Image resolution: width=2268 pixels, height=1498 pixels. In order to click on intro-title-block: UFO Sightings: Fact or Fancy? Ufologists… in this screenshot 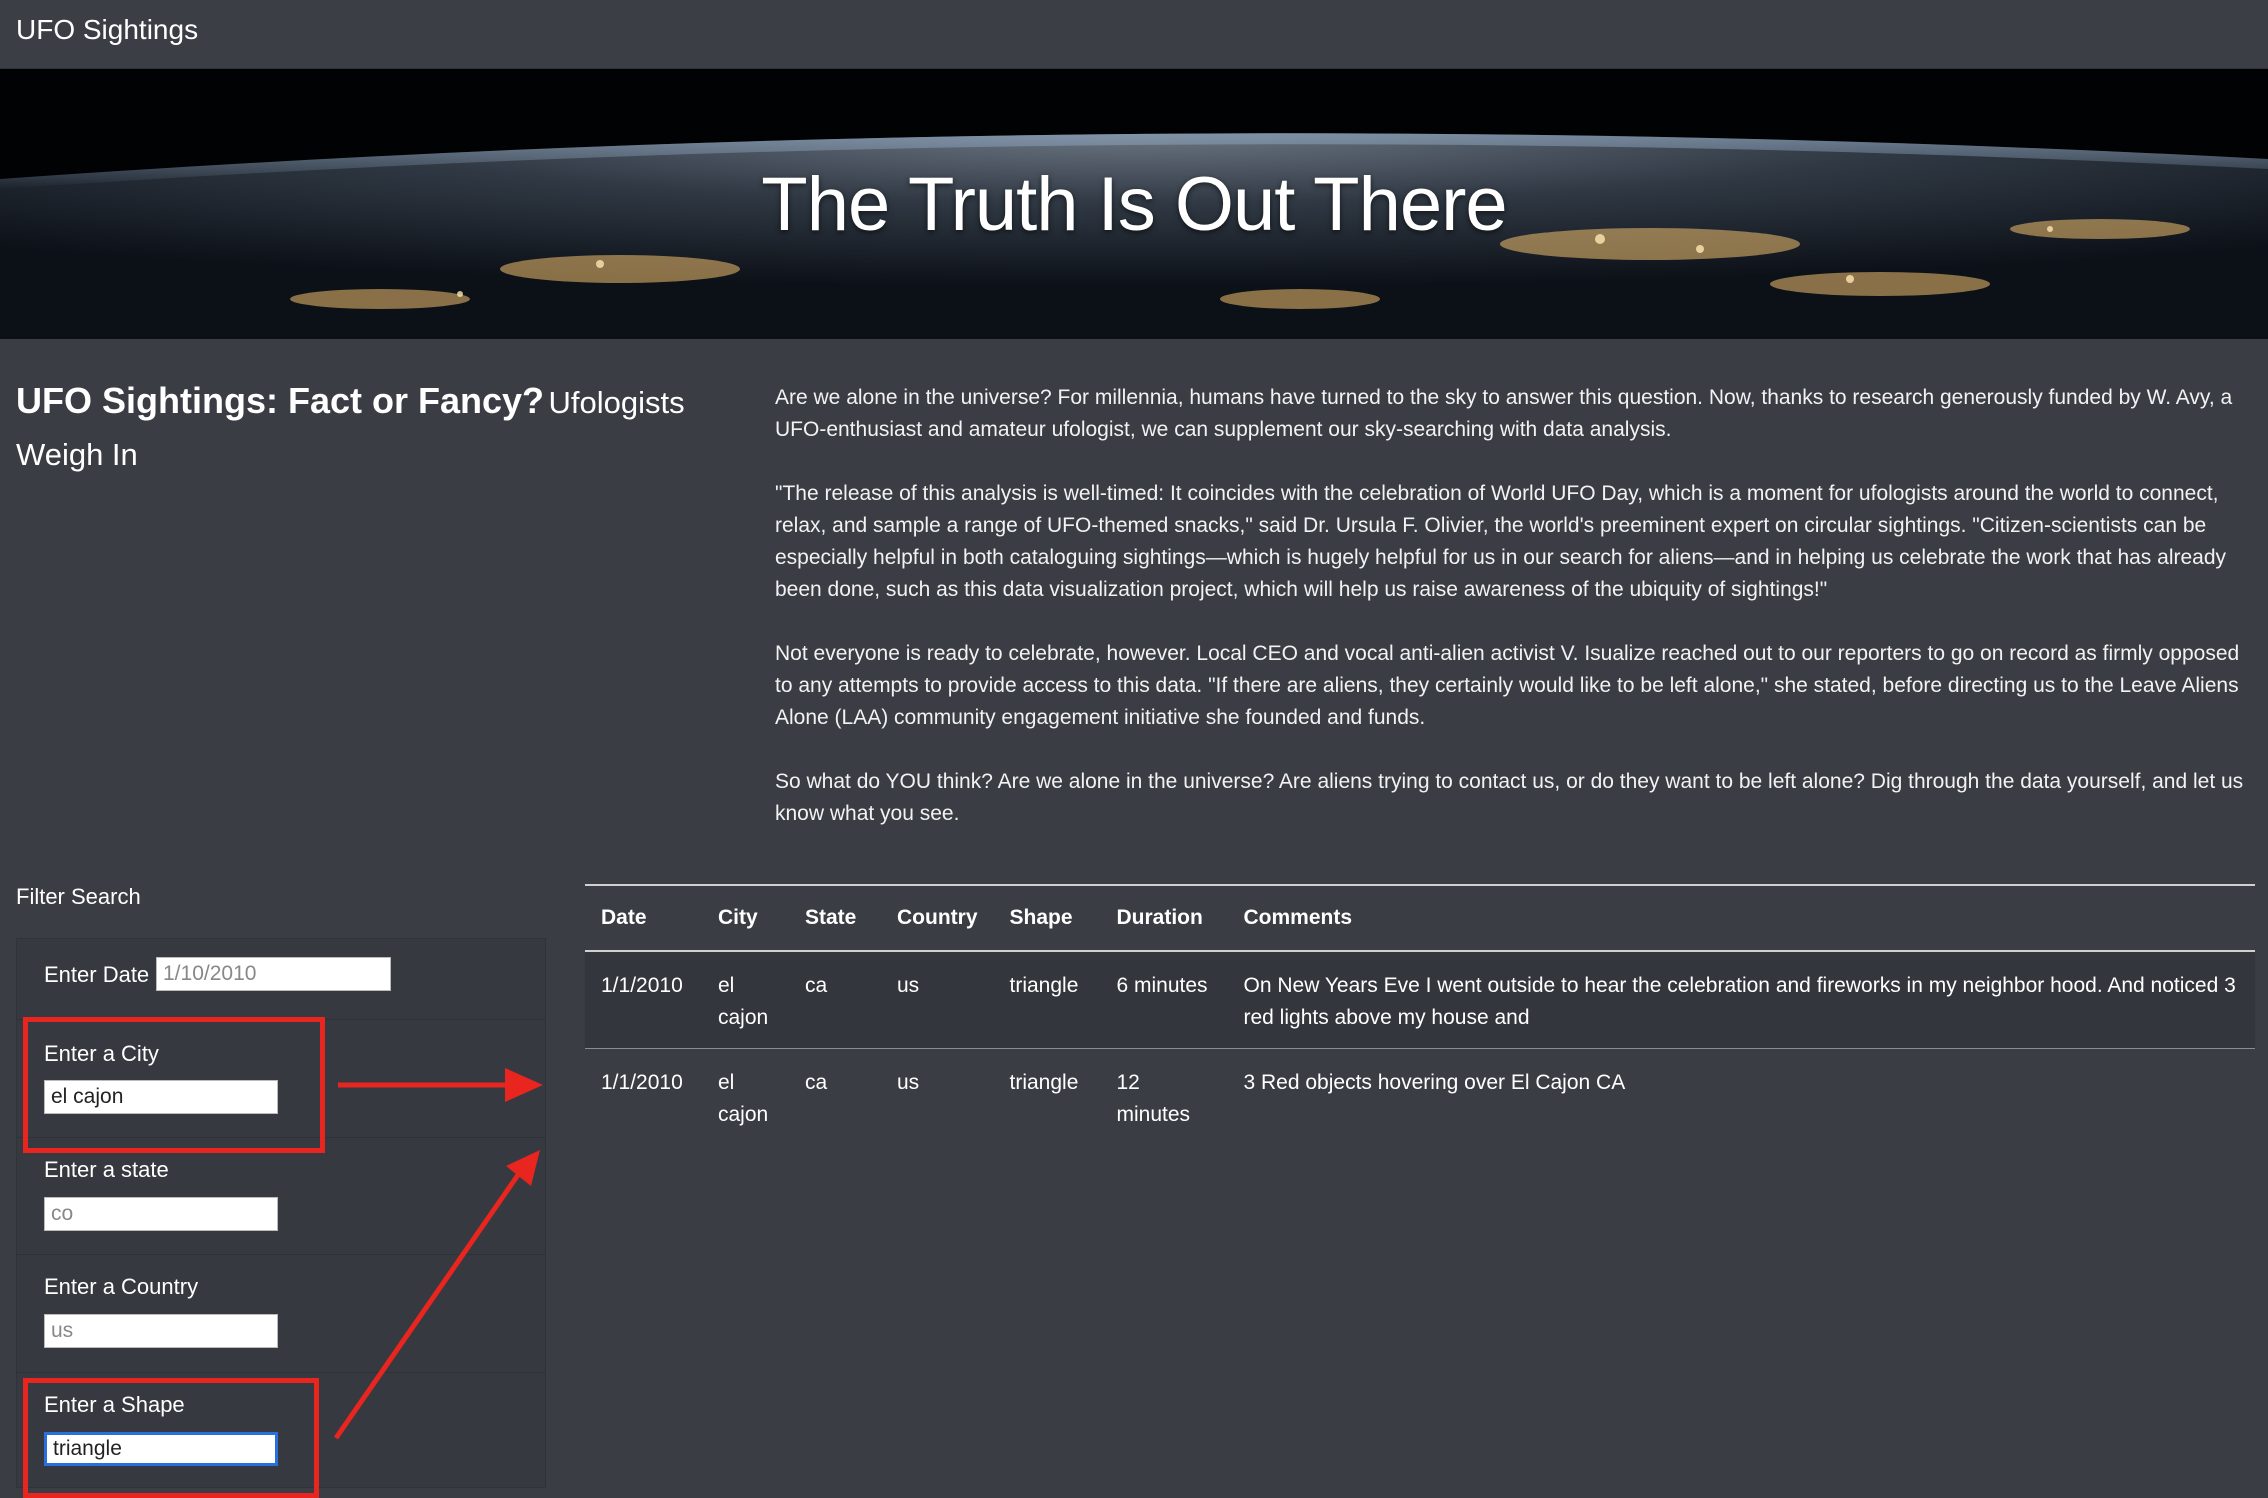, I will do `click(356, 431)`.